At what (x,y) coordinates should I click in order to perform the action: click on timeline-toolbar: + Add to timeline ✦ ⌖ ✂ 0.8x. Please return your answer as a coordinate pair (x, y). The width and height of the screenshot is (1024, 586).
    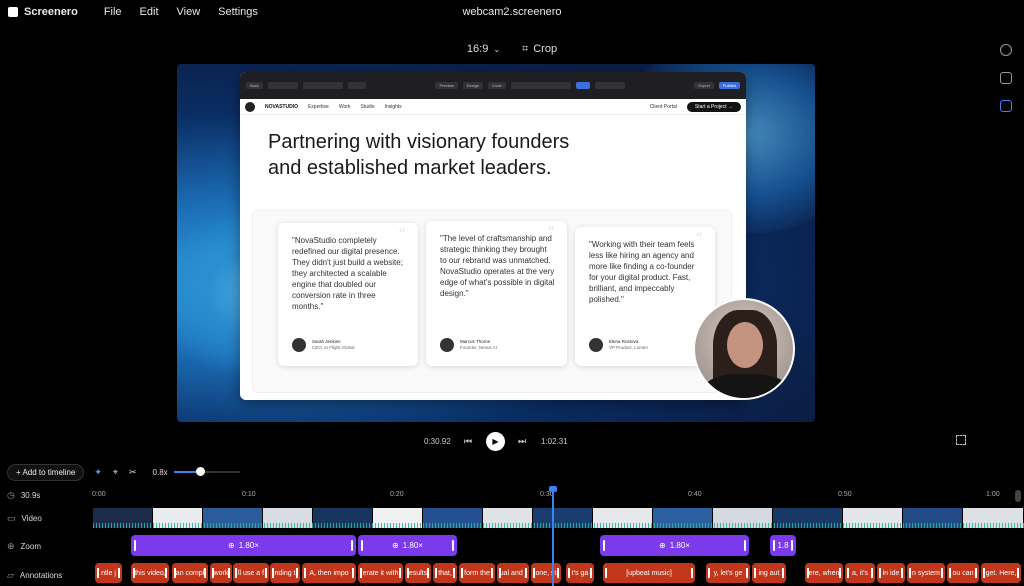
    Looking at the image, I should click on (512, 472).